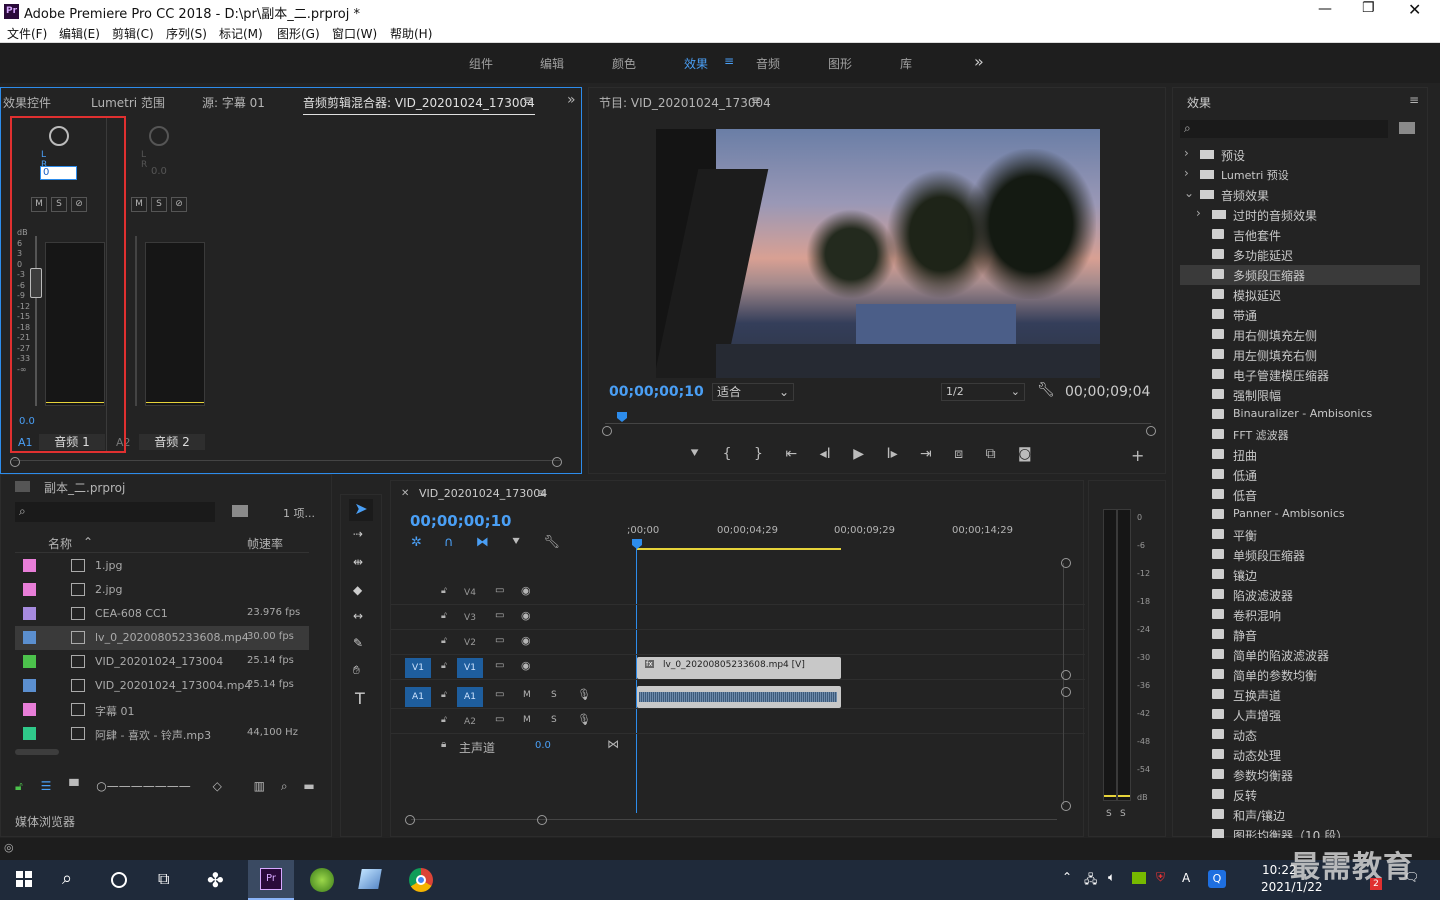  I want to click on effects-list-item: 动态处理, so click(1300, 755).